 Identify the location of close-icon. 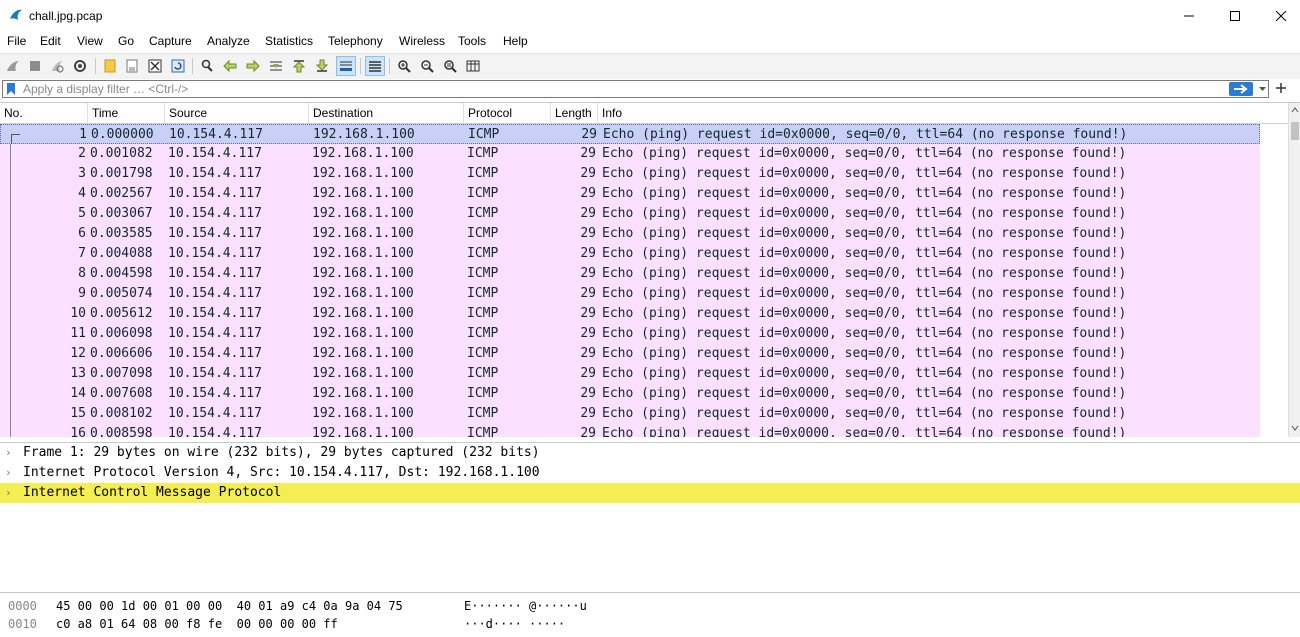
(1281, 15).